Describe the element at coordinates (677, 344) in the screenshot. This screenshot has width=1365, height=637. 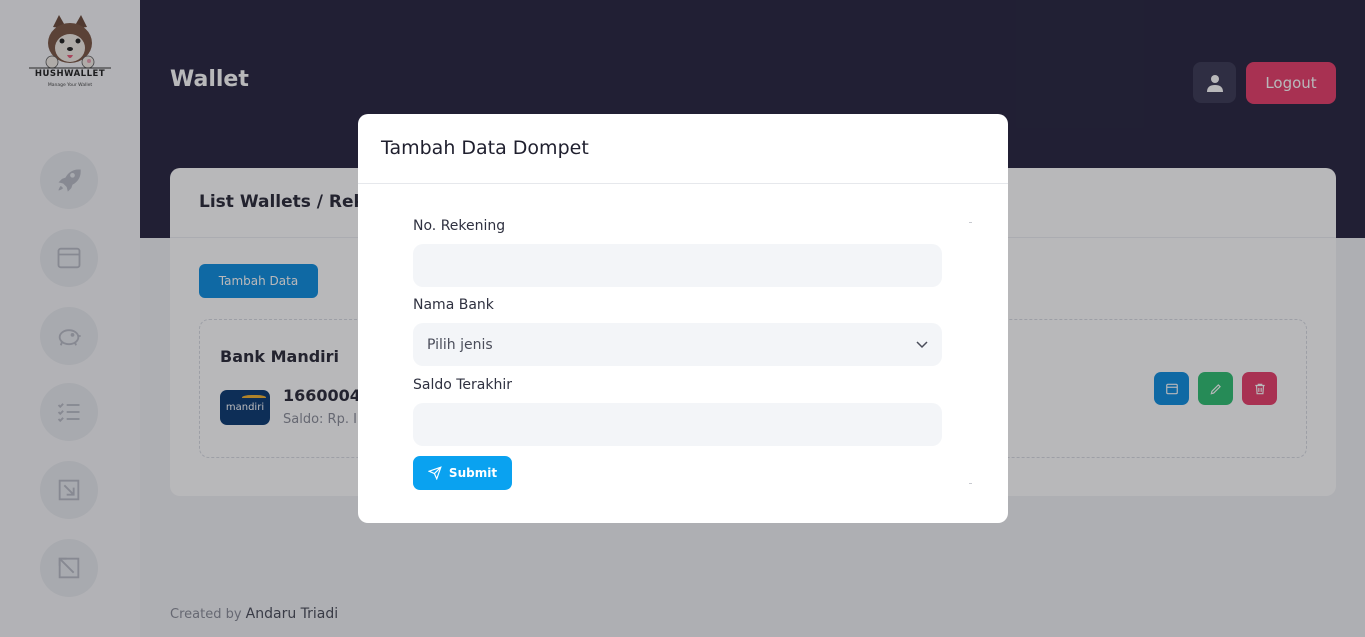
I see `bank-select: Pilih jenis` at that location.